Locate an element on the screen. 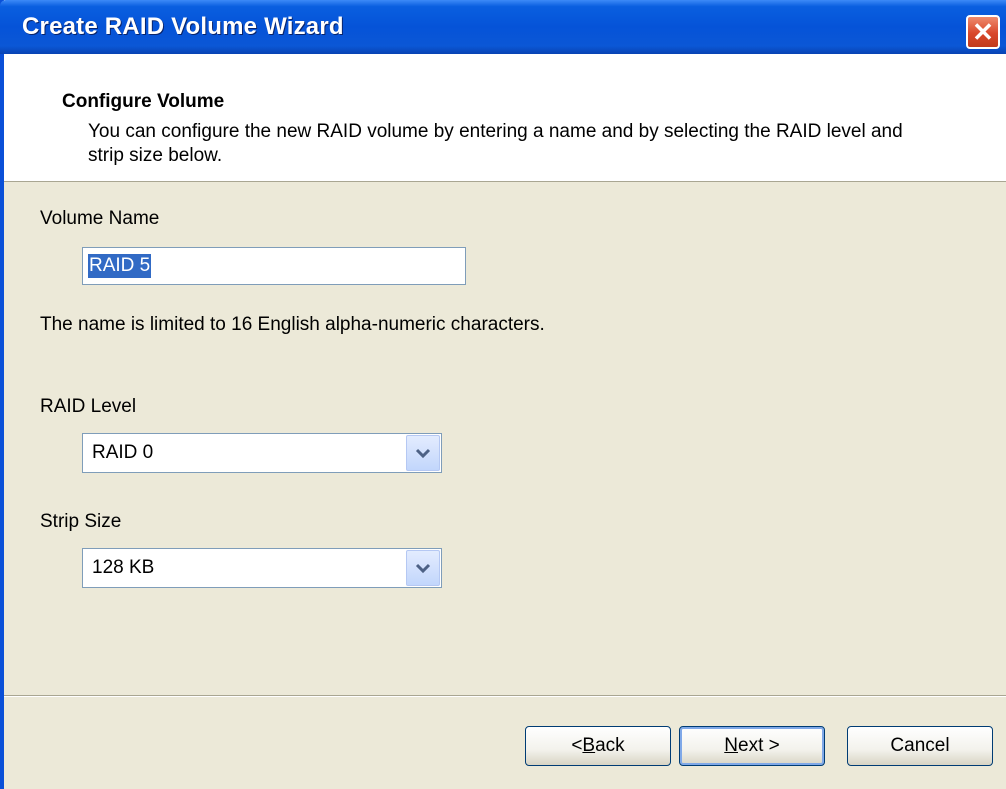  back-label: ack is located at coordinates (610, 745).